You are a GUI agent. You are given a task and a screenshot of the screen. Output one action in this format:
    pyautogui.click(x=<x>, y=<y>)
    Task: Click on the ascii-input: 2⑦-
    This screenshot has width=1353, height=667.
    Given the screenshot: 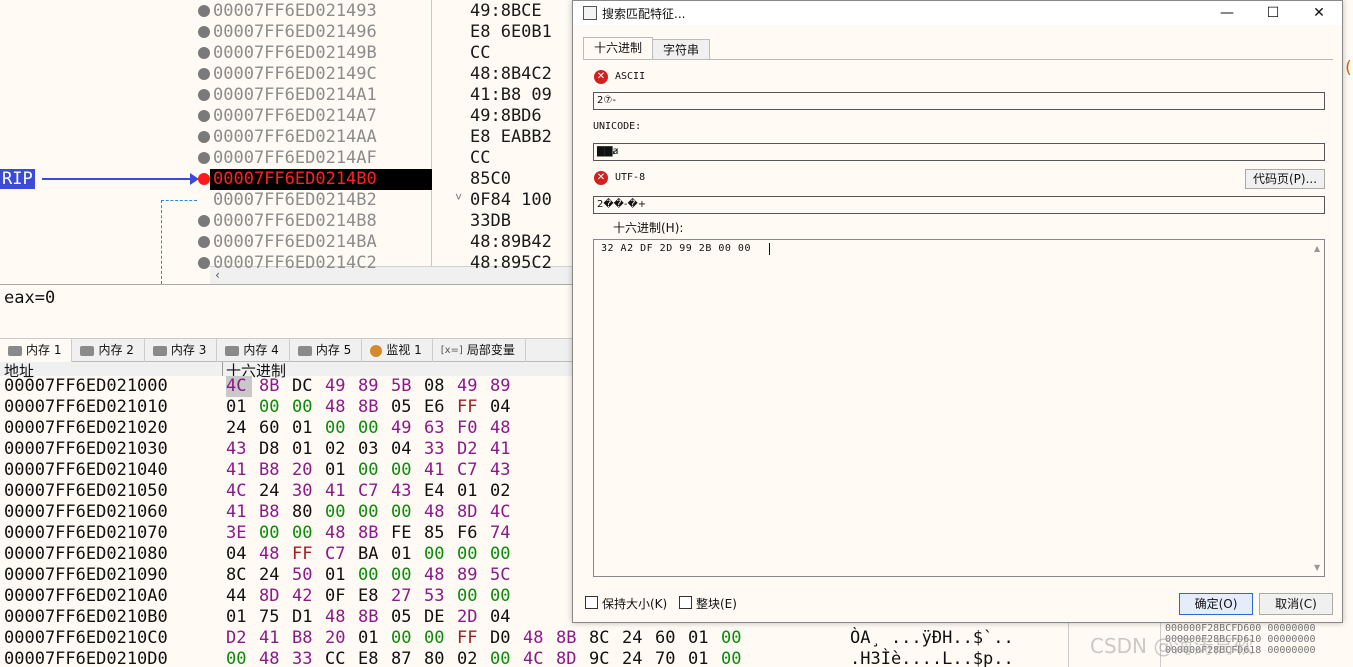 What is the action you would take?
    pyautogui.click(x=959, y=101)
    